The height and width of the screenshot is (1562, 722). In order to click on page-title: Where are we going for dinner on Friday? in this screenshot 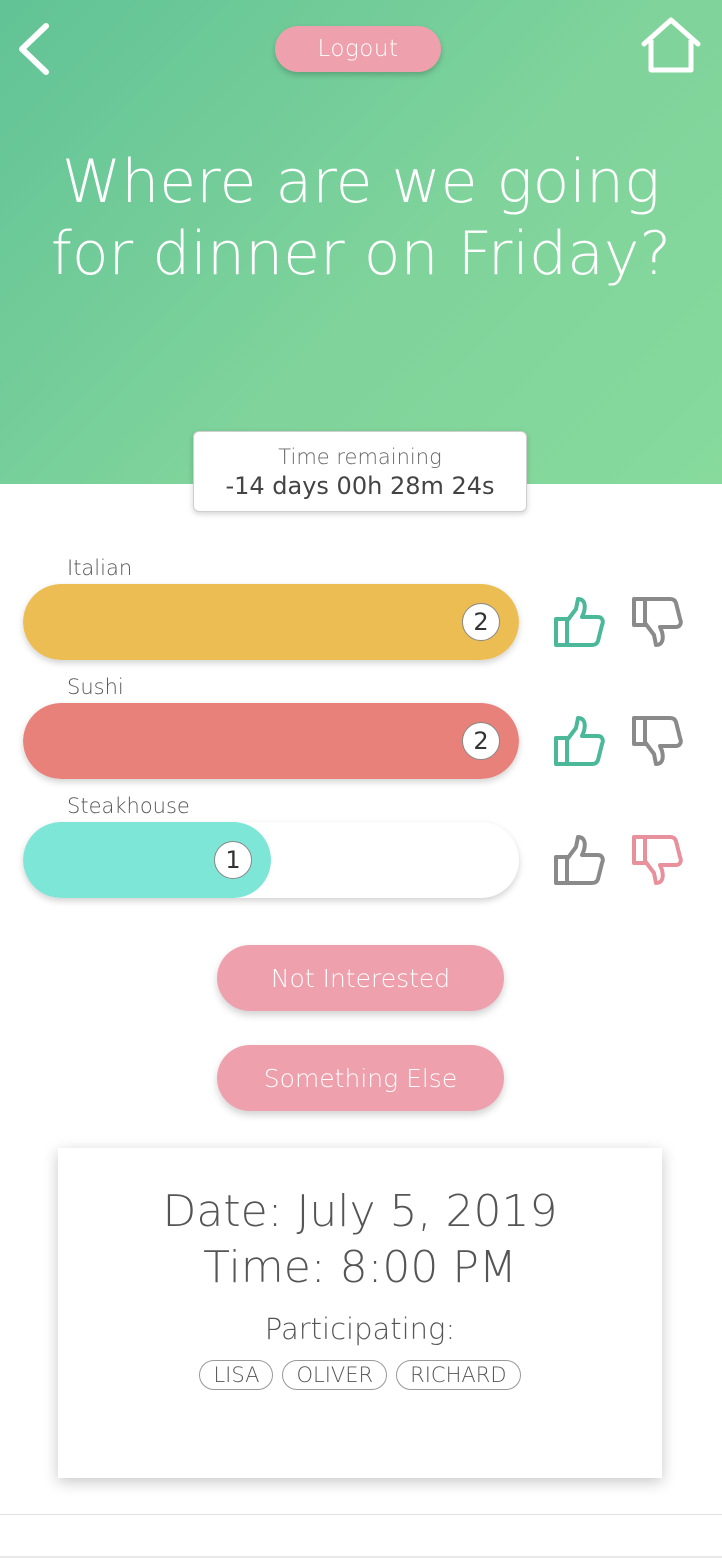, I will do `click(361, 218)`.